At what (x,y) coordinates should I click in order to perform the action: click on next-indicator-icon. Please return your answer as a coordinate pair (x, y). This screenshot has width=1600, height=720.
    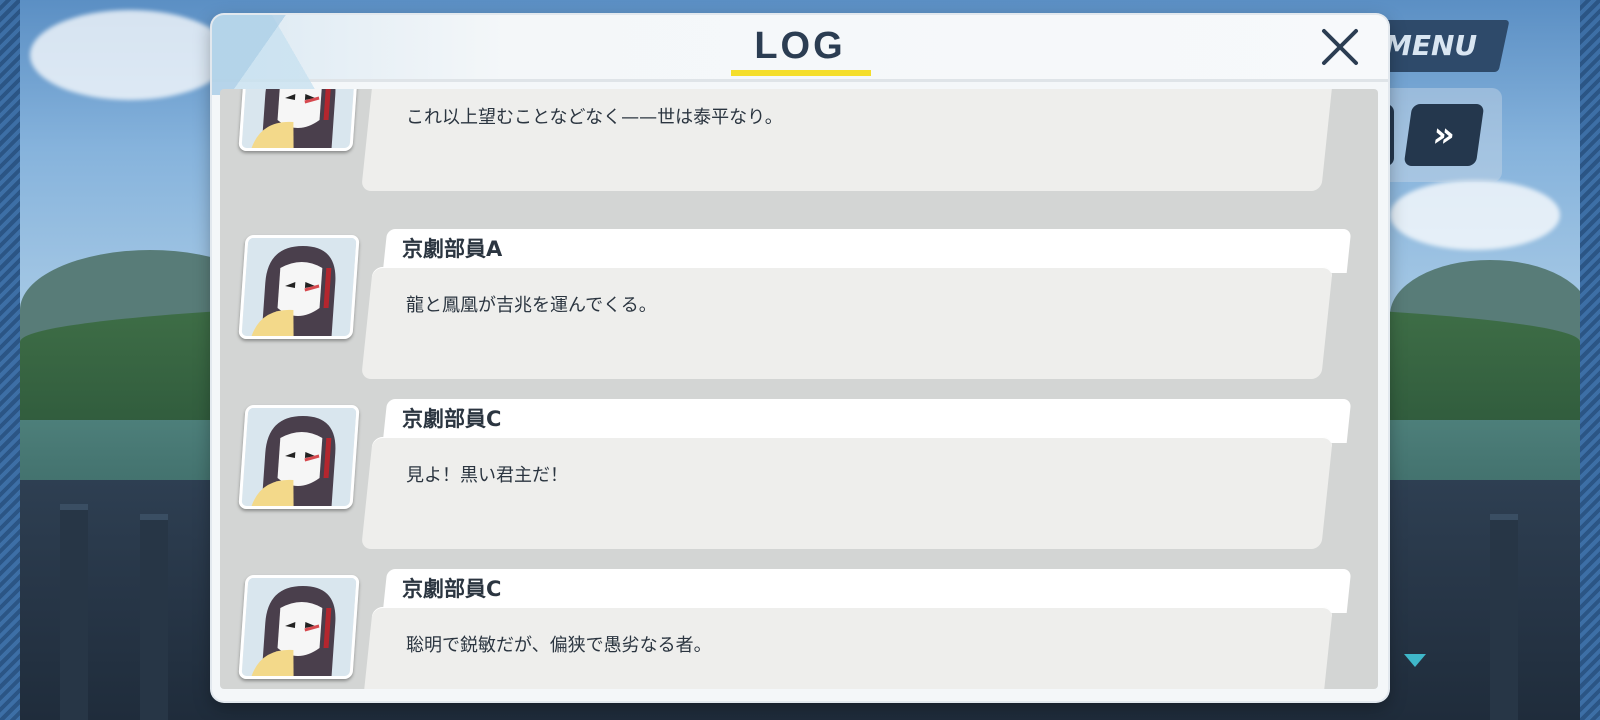
    Looking at the image, I should click on (1415, 660).